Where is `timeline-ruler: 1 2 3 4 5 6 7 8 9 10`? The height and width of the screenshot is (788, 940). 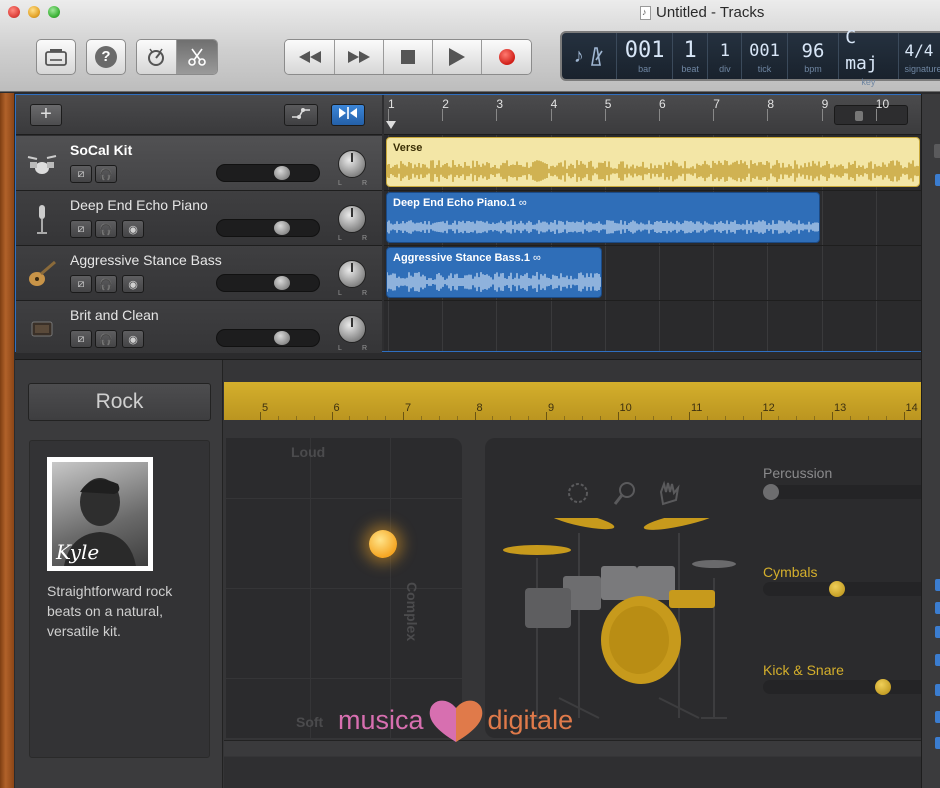
timeline-ruler: 1 2 3 4 5 6 7 8 9 10 is located at coordinates (653, 115).